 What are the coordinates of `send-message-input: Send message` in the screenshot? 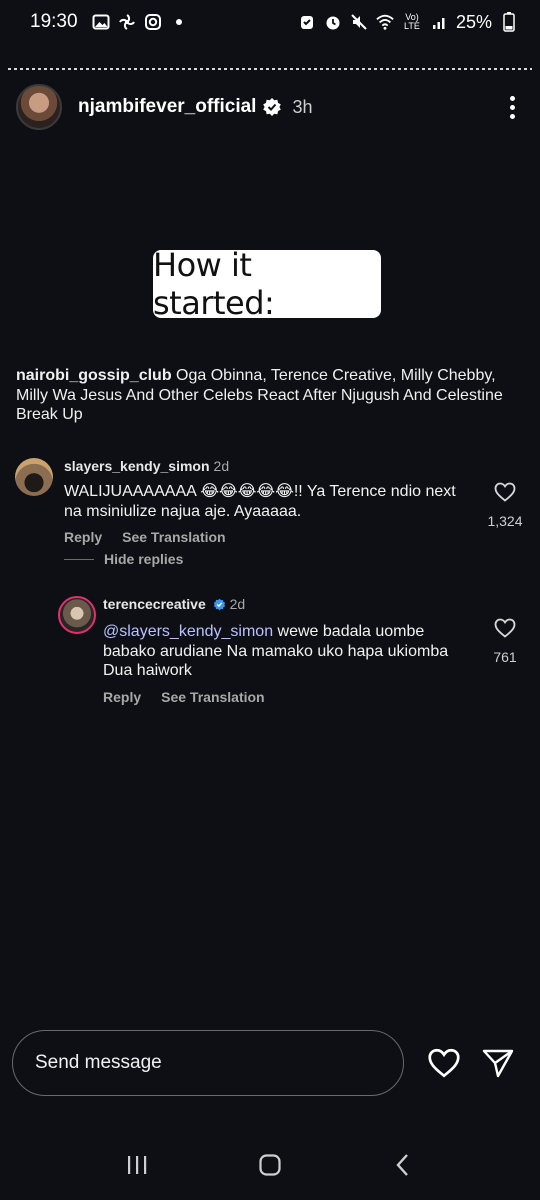 It's located at (208, 1063).